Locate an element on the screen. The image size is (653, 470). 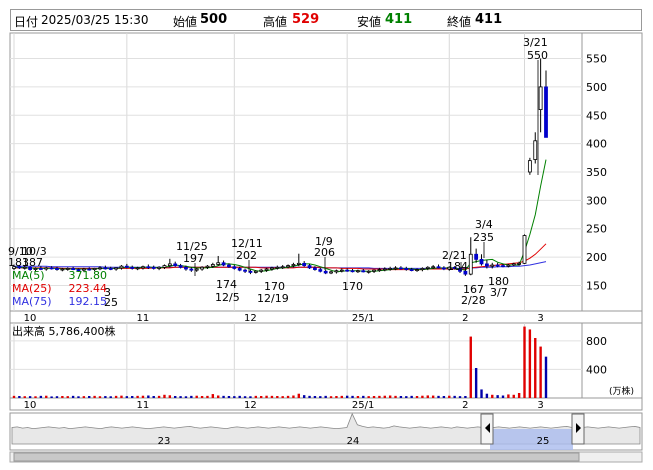
navigator-selection is located at coordinates (531, 439).